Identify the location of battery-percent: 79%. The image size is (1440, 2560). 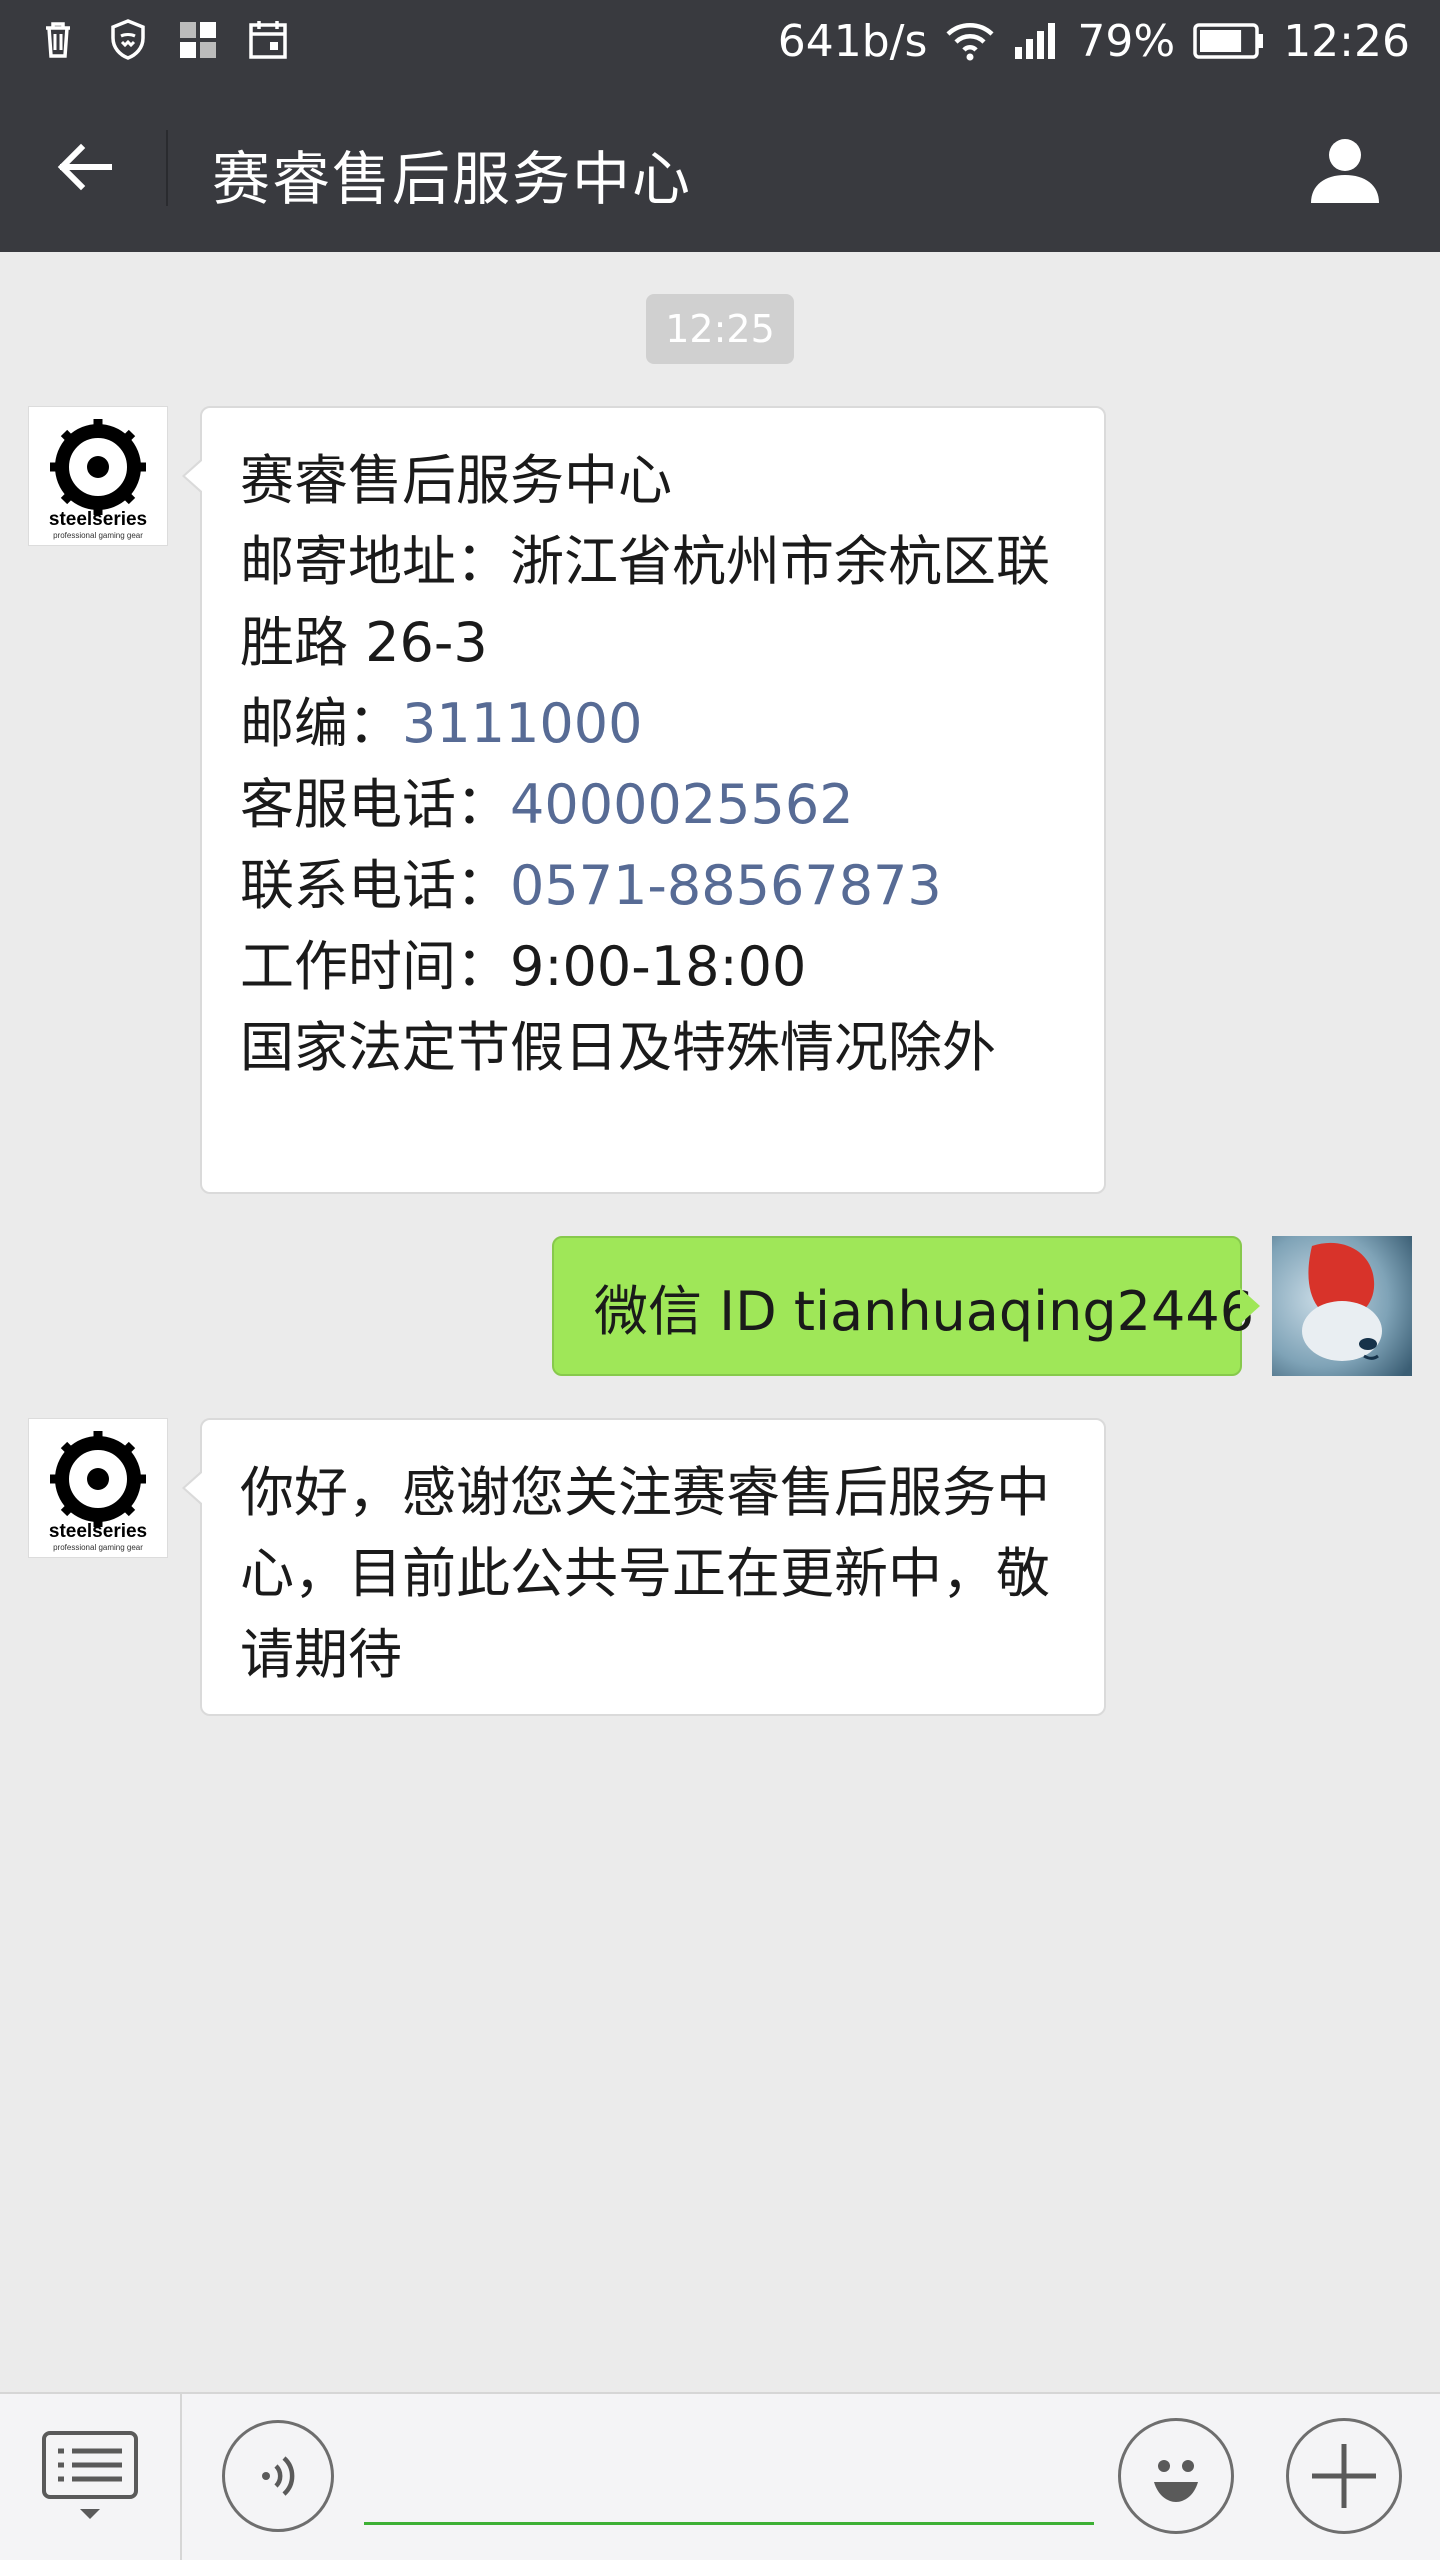
(1126, 41).